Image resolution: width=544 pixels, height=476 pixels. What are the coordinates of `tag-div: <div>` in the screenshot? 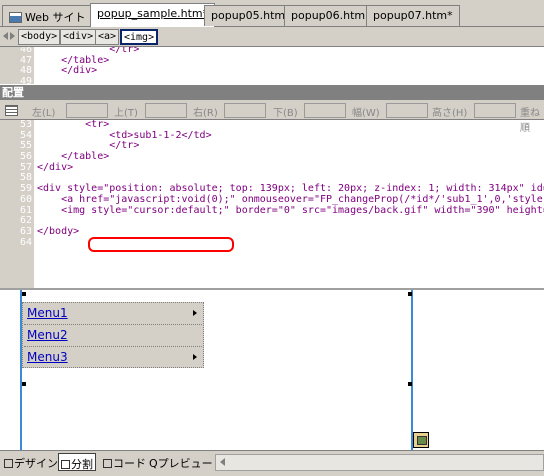 It's located at (78, 37).